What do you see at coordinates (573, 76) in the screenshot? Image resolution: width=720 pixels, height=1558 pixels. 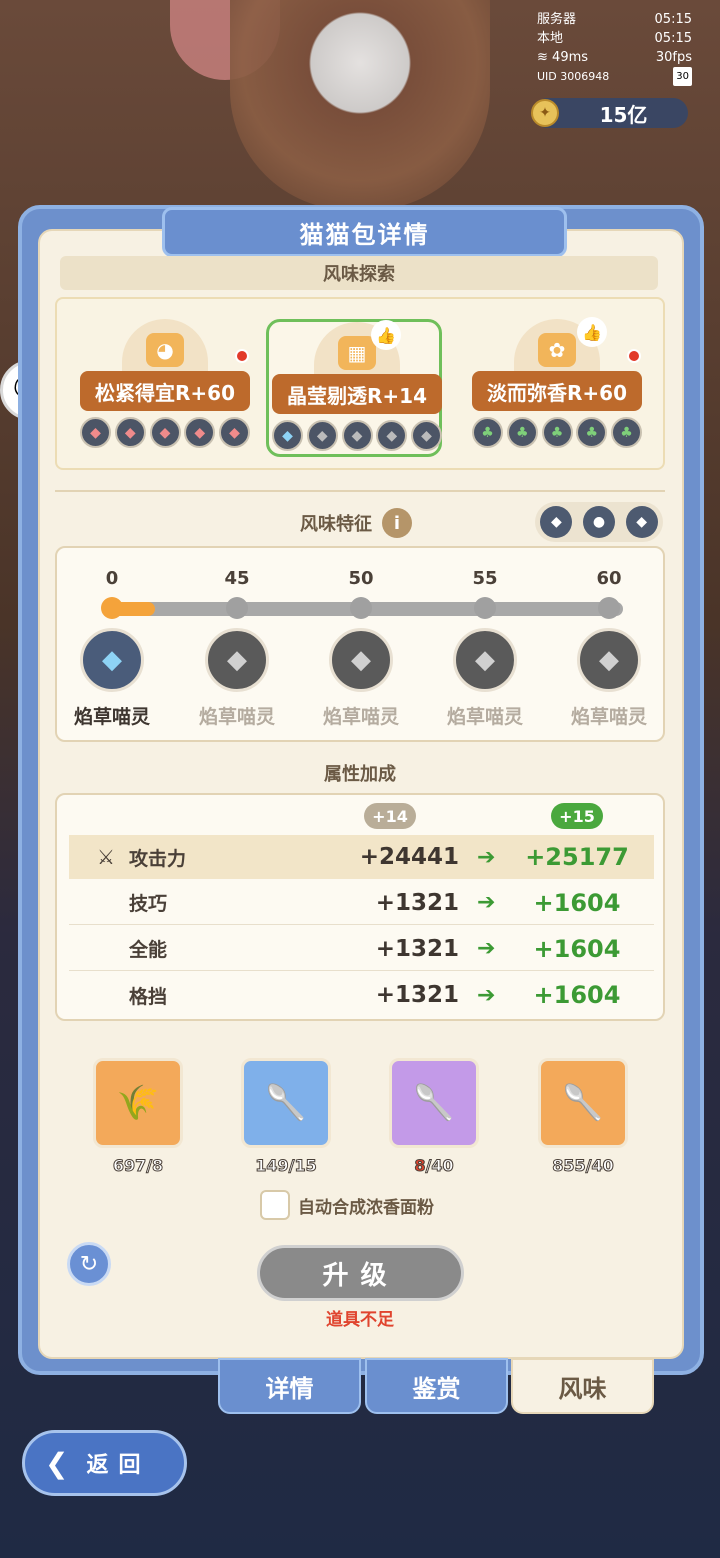 I see `uid: UID 3006948` at bounding box center [573, 76].